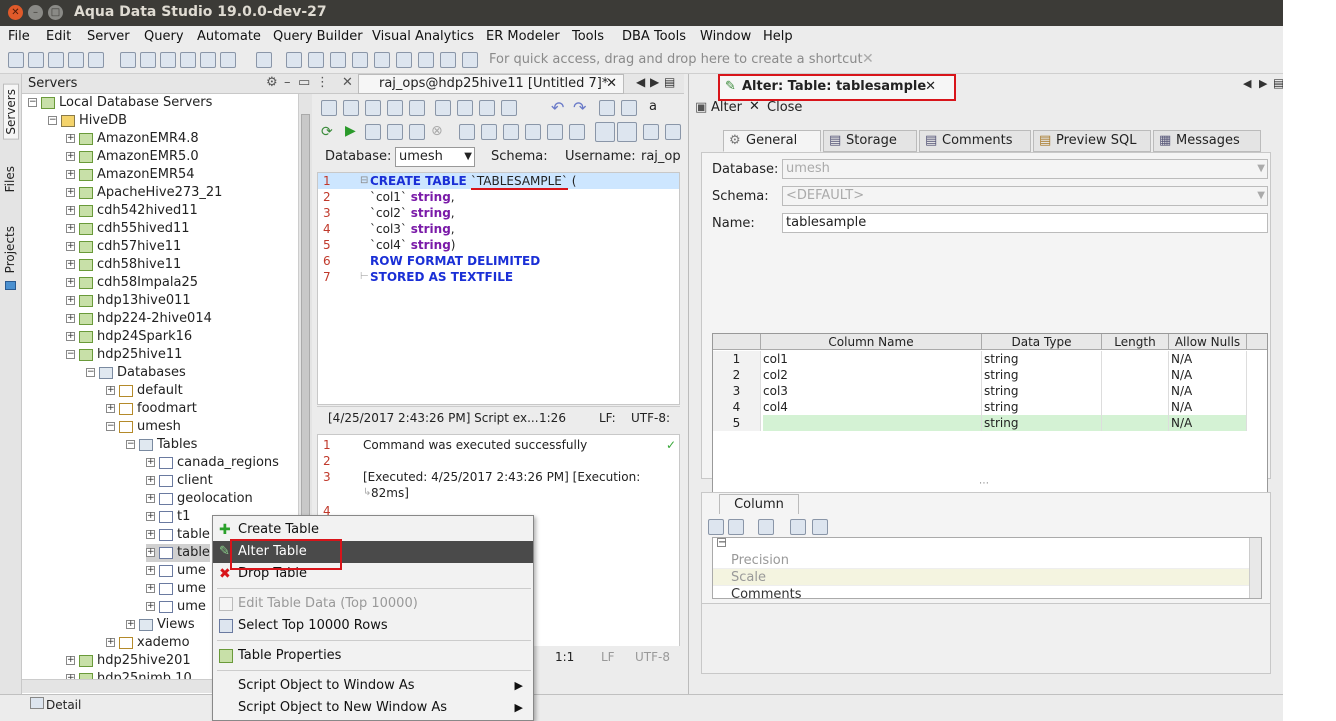  I want to click on query-builder-icon, so click(148, 60).